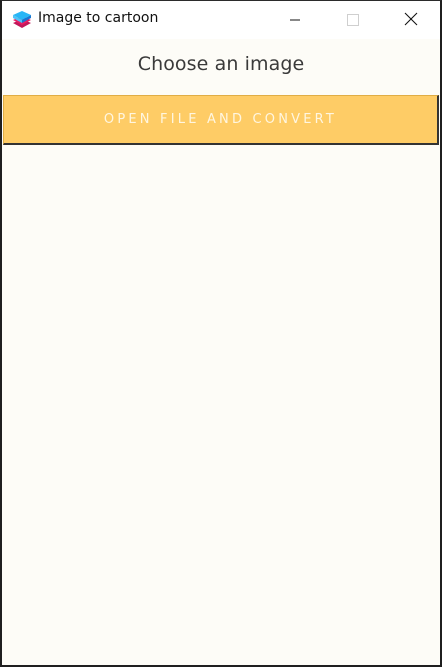  What do you see at coordinates (22, 20) in the screenshot?
I see `stacked-layers-icon` at bounding box center [22, 20].